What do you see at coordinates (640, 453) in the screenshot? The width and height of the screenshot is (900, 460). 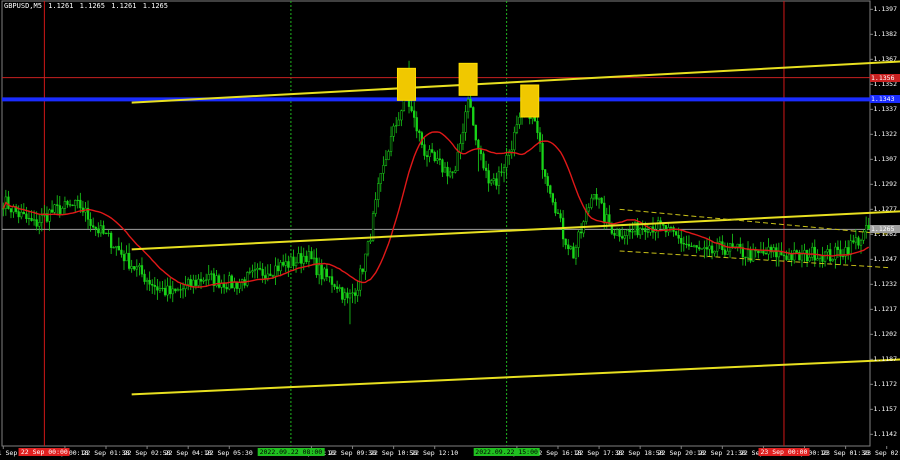 I see `time-tick-13: 22 Sep 18:50` at bounding box center [640, 453].